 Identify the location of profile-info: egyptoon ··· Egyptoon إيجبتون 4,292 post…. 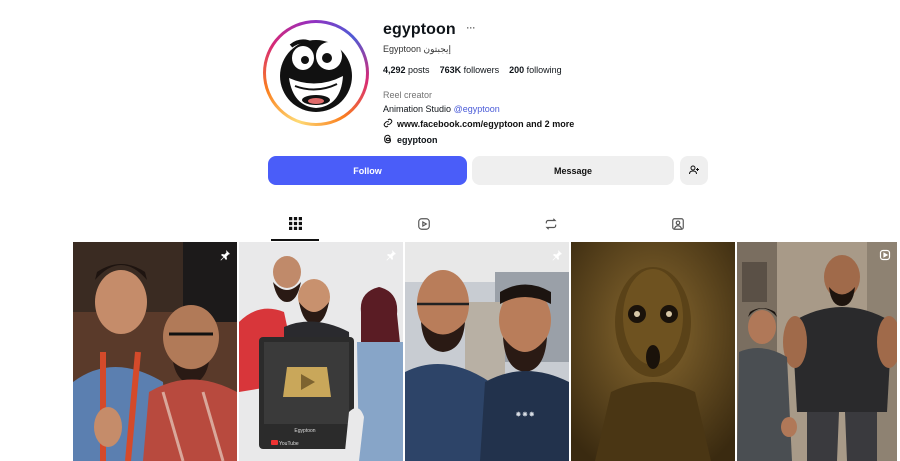
(478, 83).